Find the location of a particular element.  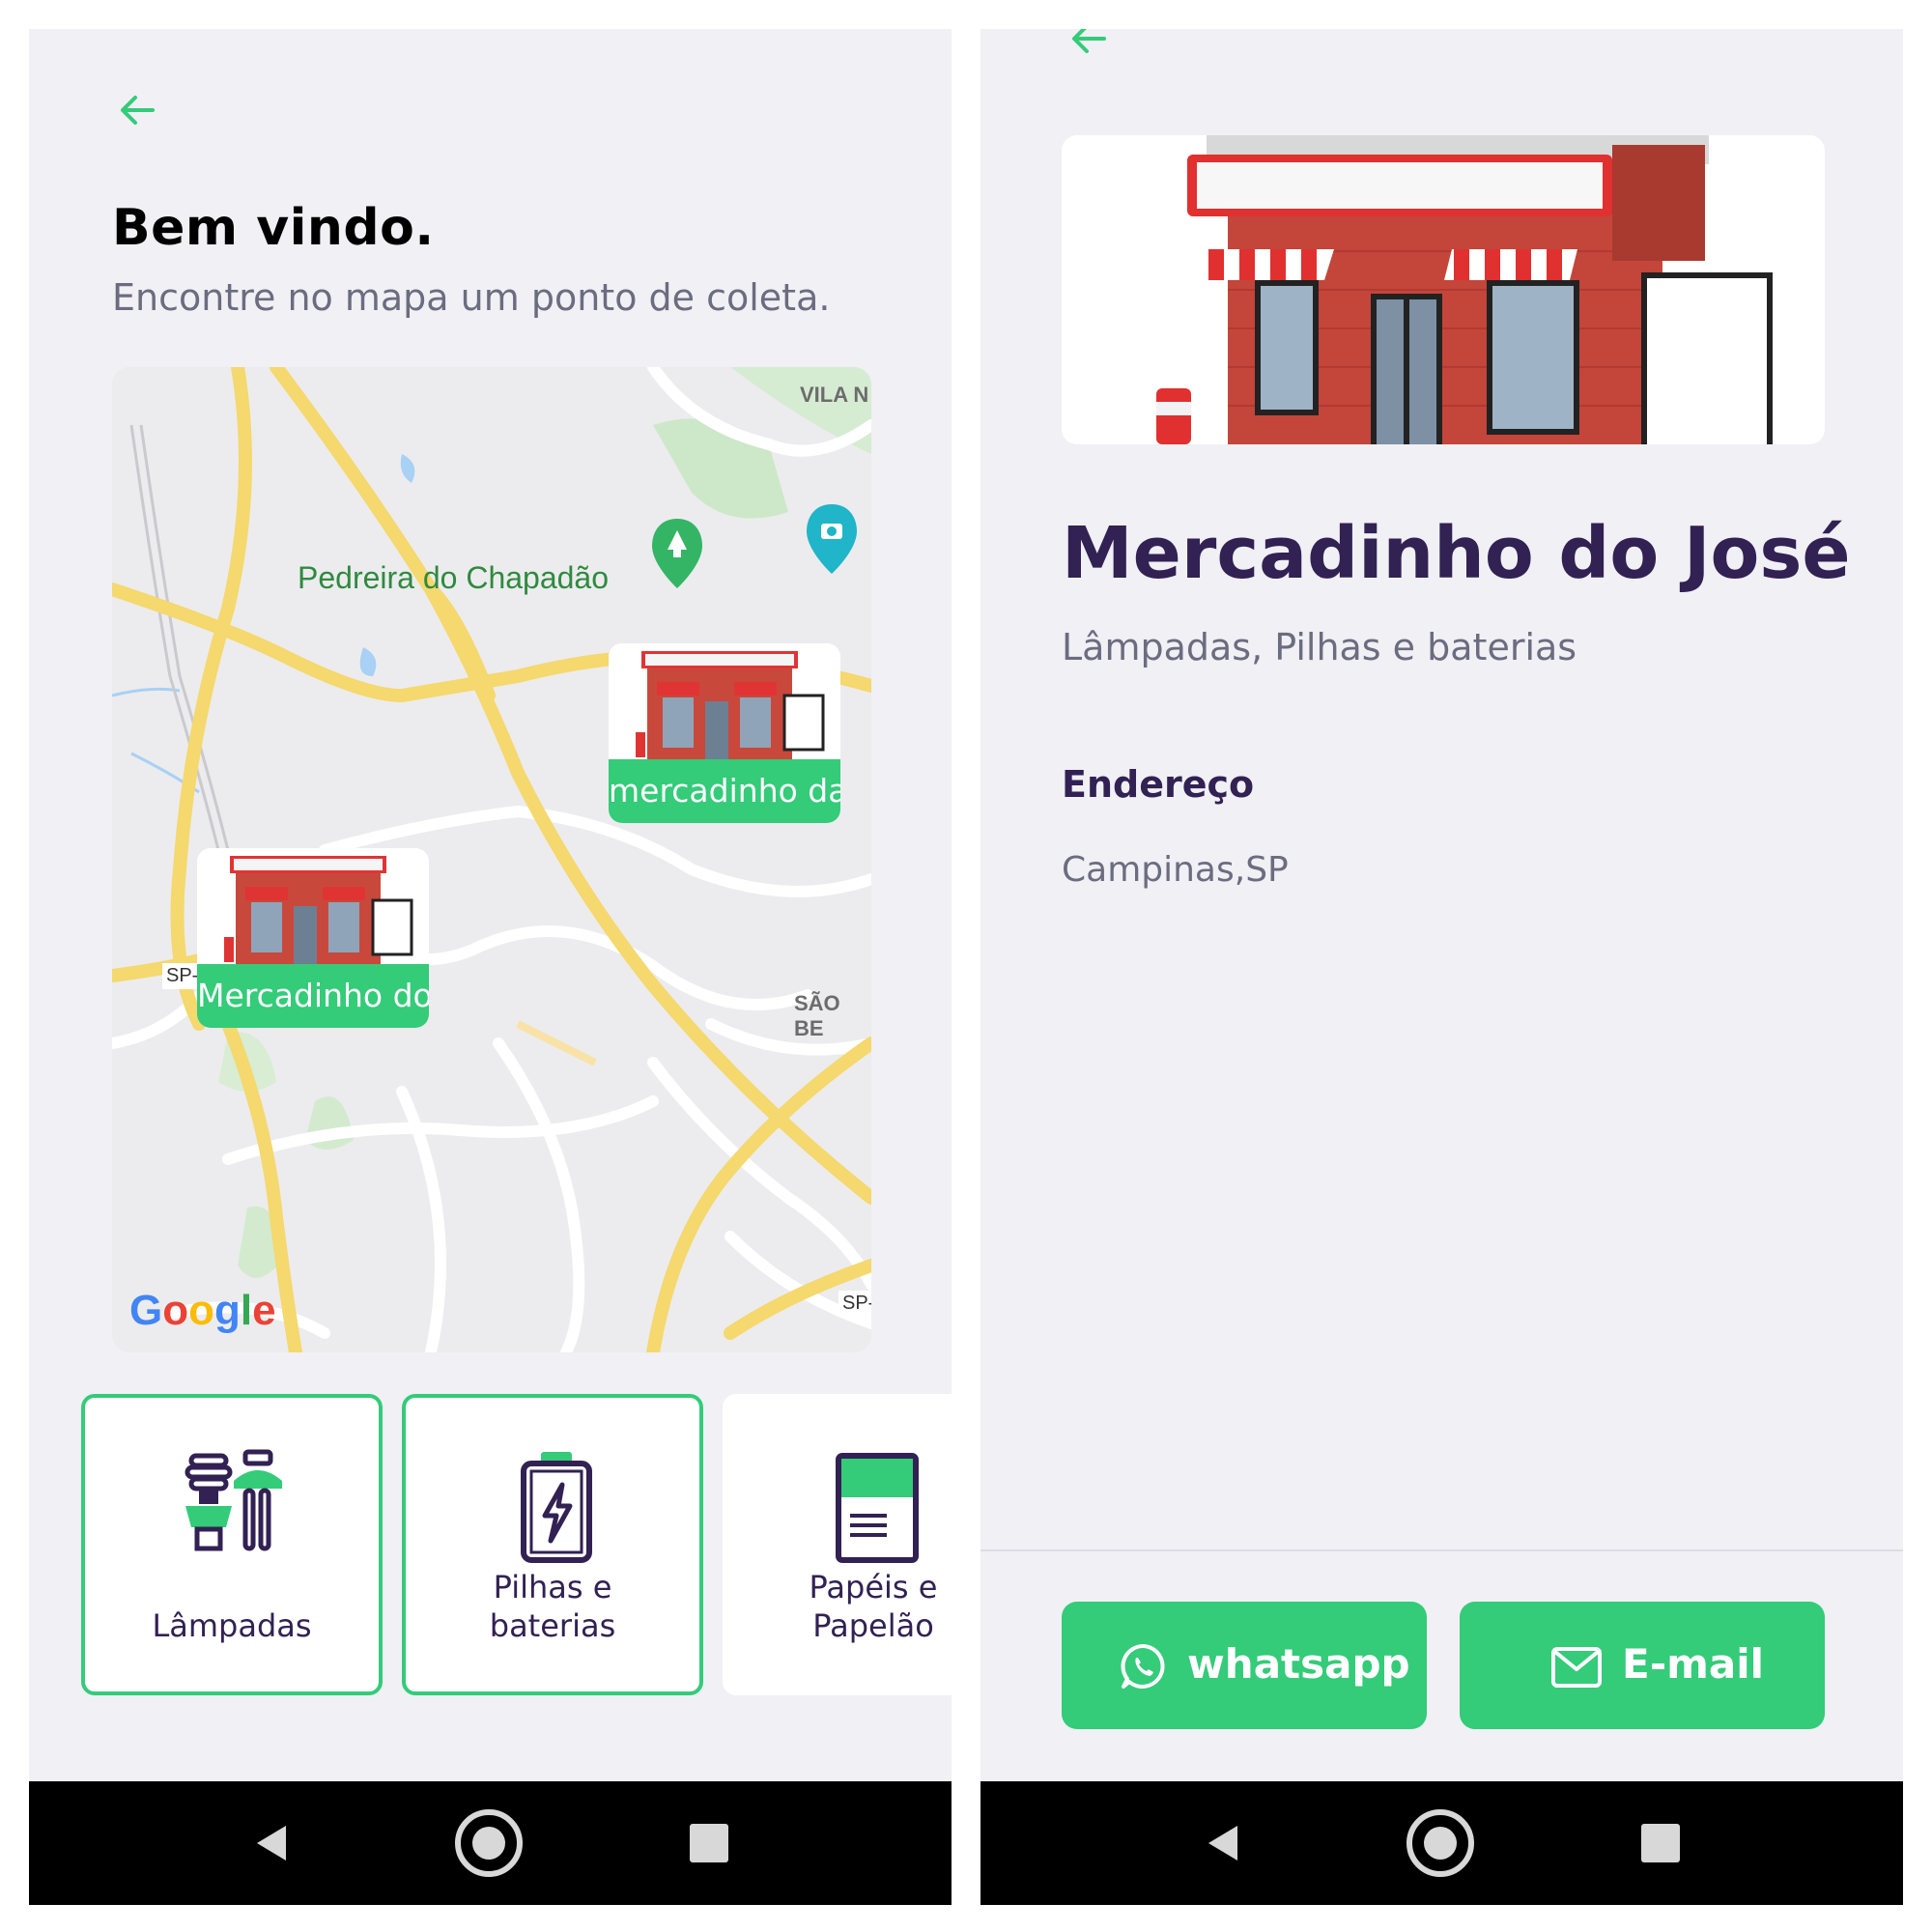

battery-icon is located at coordinates (556, 1507).